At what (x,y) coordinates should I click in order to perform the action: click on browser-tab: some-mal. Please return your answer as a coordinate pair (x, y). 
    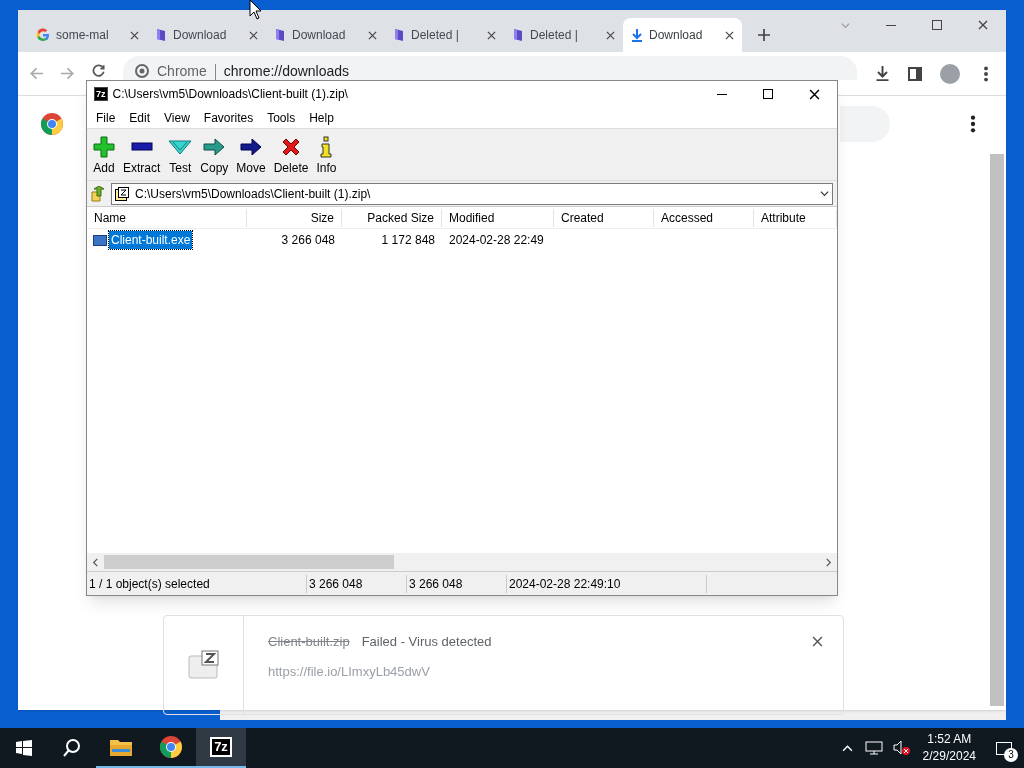
    Looking at the image, I should click on (87, 35).